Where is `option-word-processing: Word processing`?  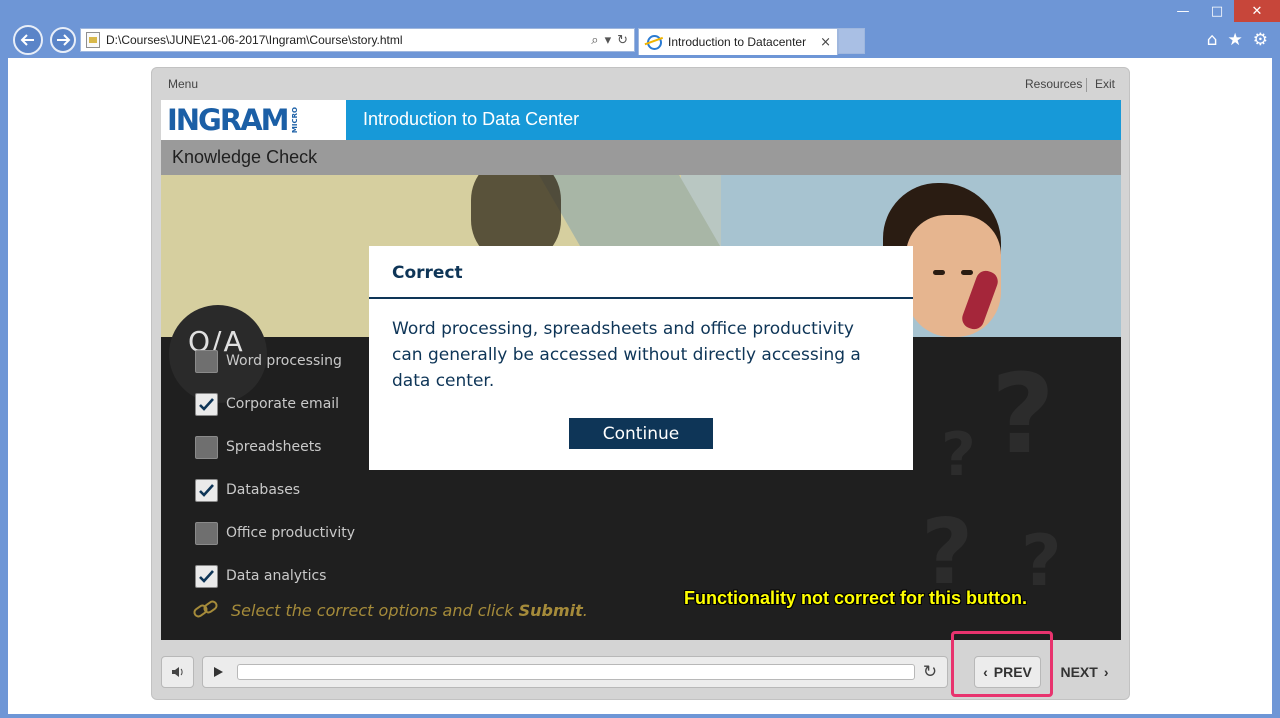 option-word-processing: Word processing is located at coordinates (268, 361).